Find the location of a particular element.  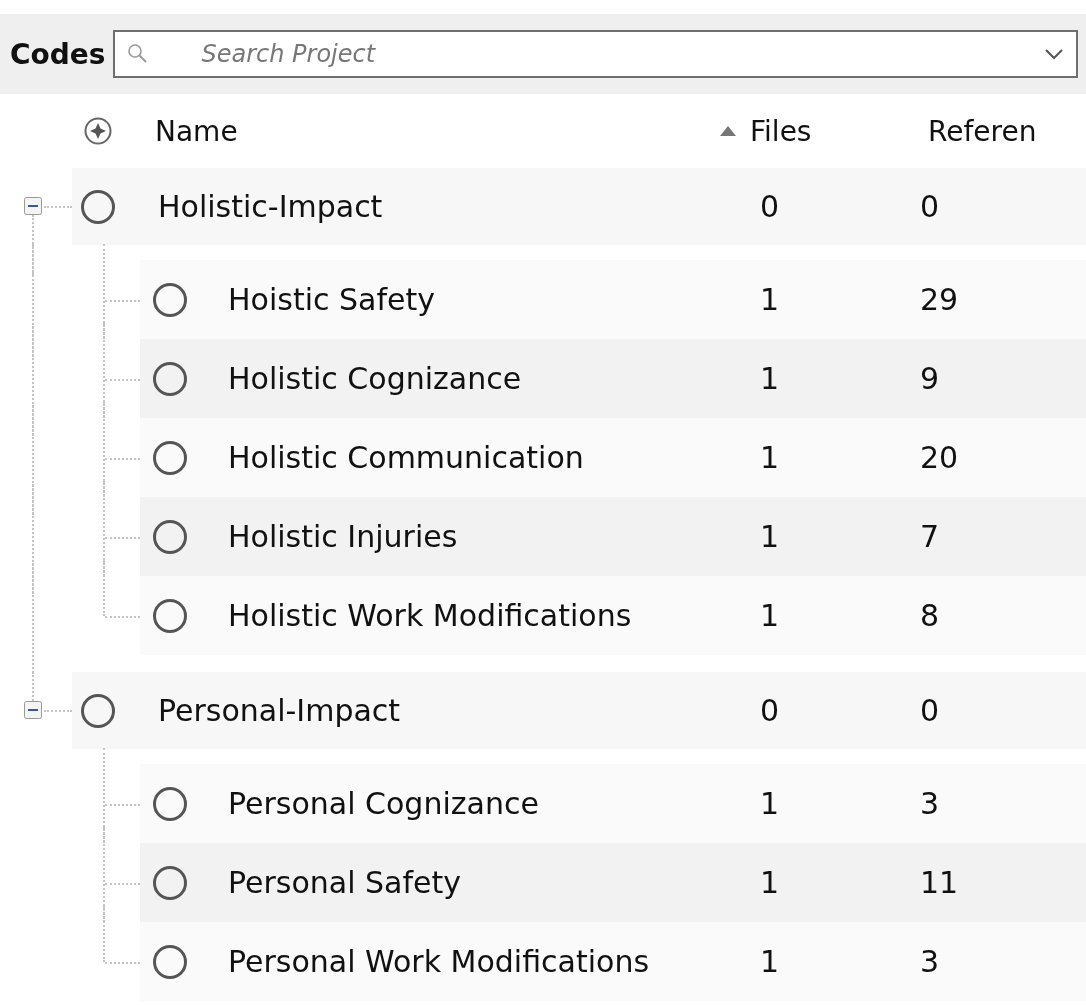

references-count: 29 is located at coordinates (940, 299).